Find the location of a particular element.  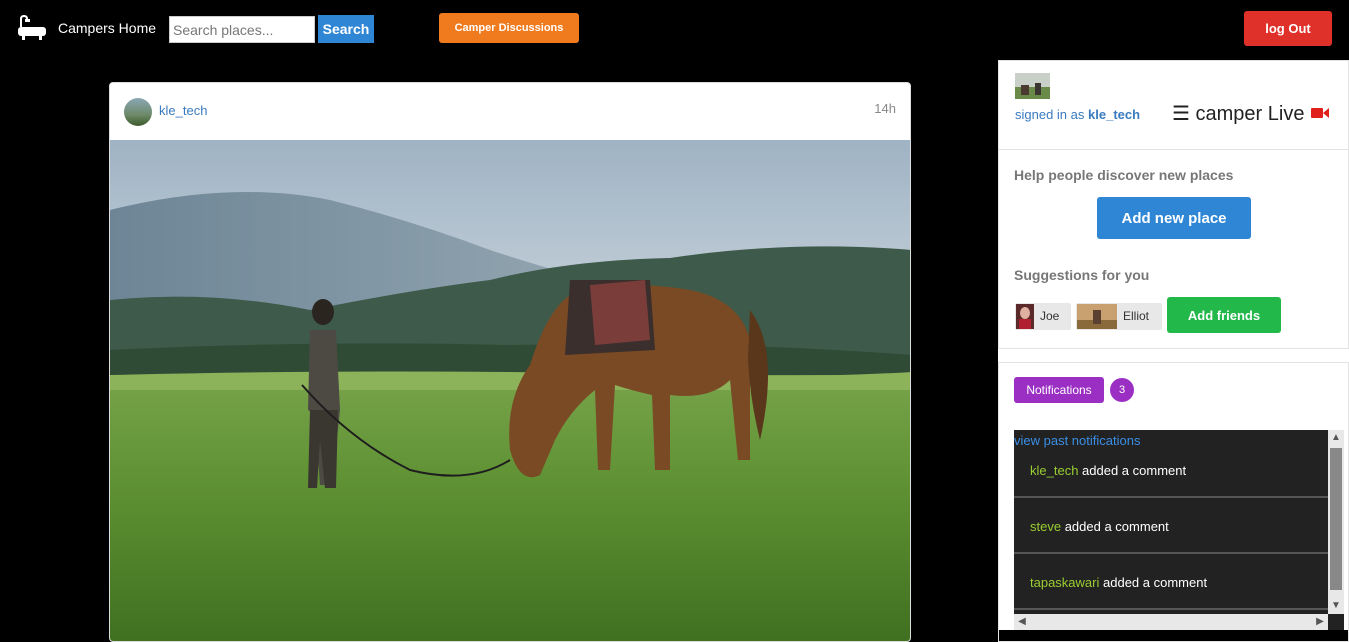

signed-in-user: kle_tech is located at coordinates (1114, 114).